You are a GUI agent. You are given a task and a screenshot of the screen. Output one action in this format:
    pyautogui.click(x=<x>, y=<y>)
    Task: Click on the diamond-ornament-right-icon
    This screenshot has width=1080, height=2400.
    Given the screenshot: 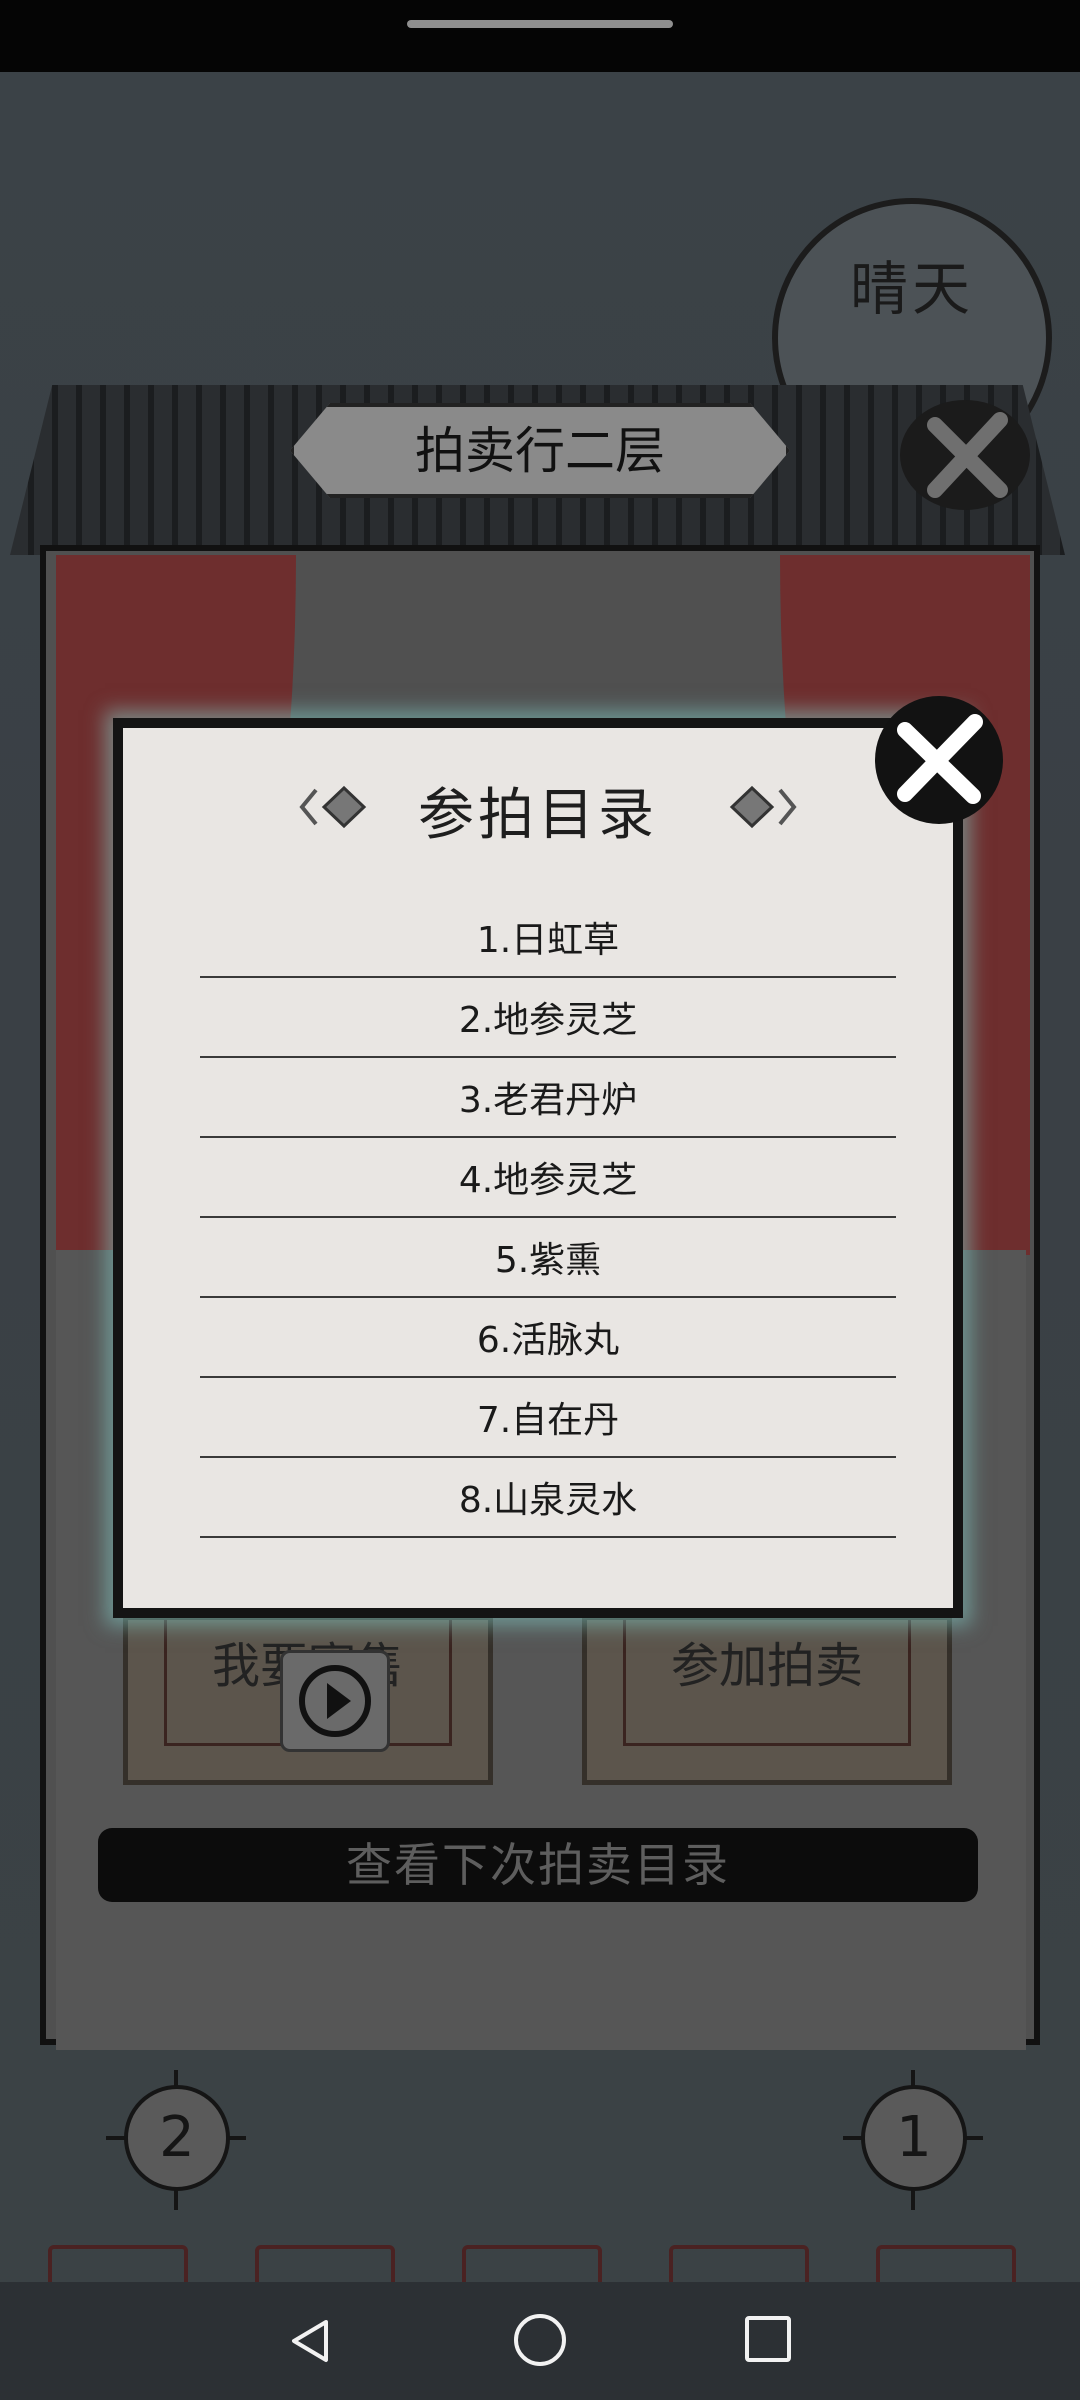 What is the action you would take?
    pyautogui.click(x=763, y=807)
    